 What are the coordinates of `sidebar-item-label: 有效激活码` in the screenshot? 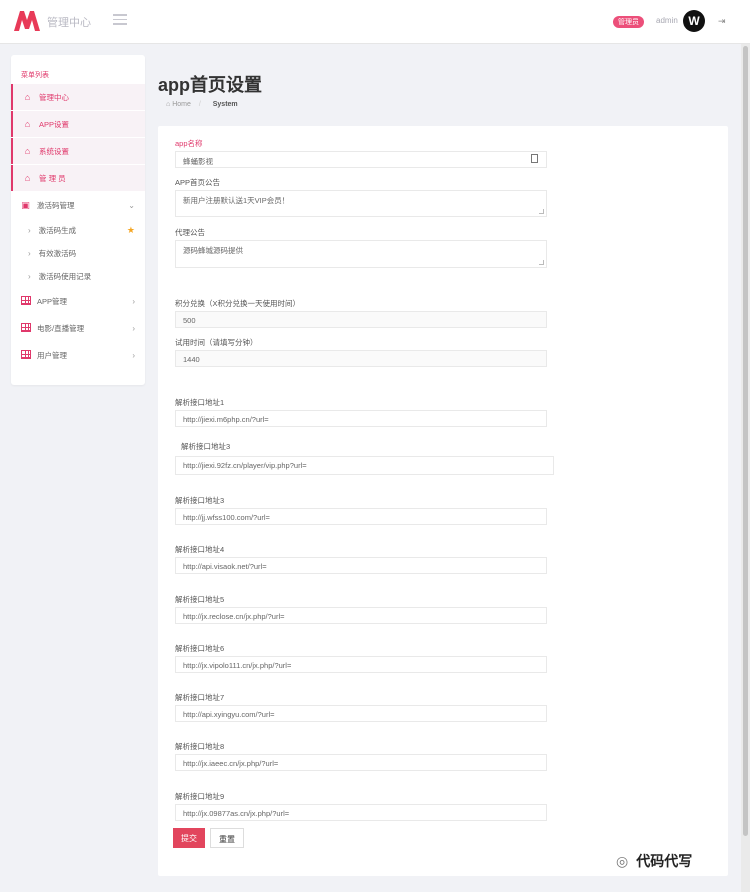 It's located at (57, 253).